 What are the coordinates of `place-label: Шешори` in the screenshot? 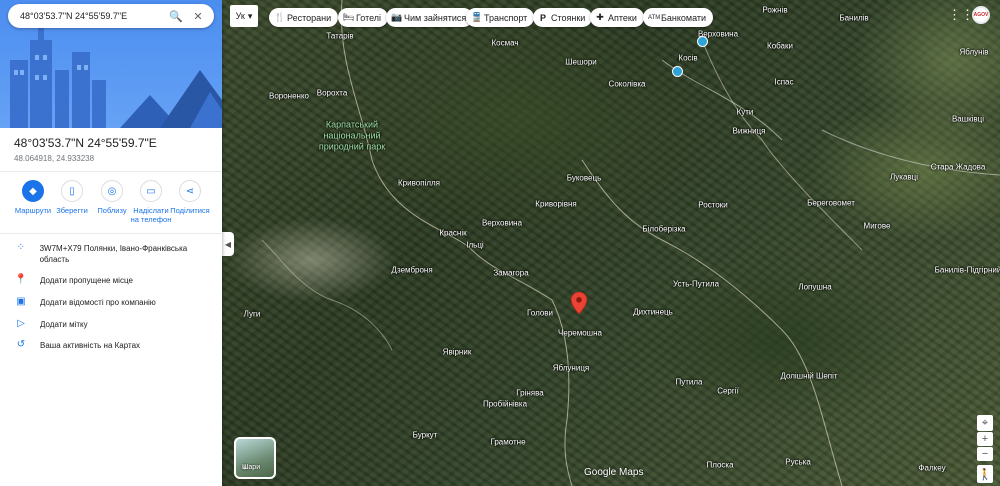 It's located at (581, 62).